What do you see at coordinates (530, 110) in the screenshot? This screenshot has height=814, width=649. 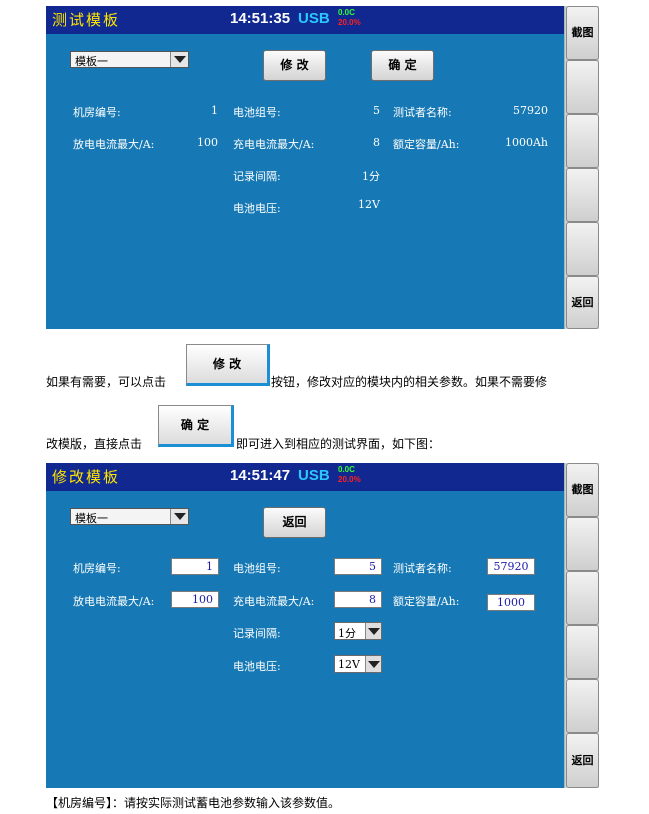 I see `tester-value: 57920` at bounding box center [530, 110].